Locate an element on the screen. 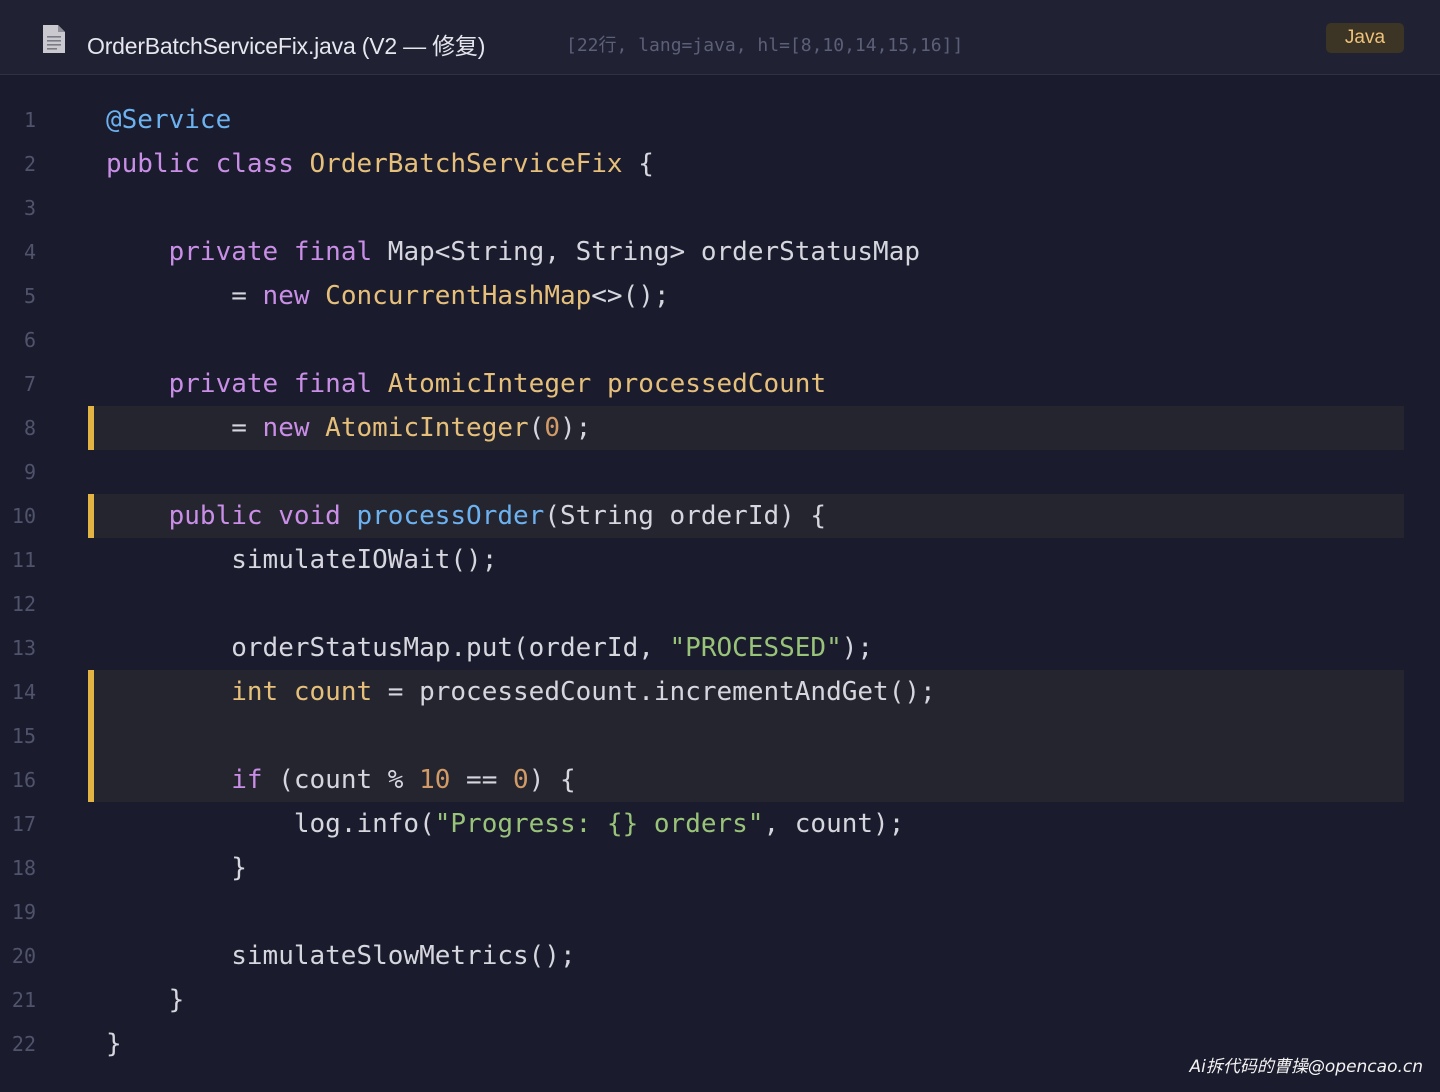 This screenshot has height=1092, width=1440. code-token: 10 is located at coordinates (435, 780).